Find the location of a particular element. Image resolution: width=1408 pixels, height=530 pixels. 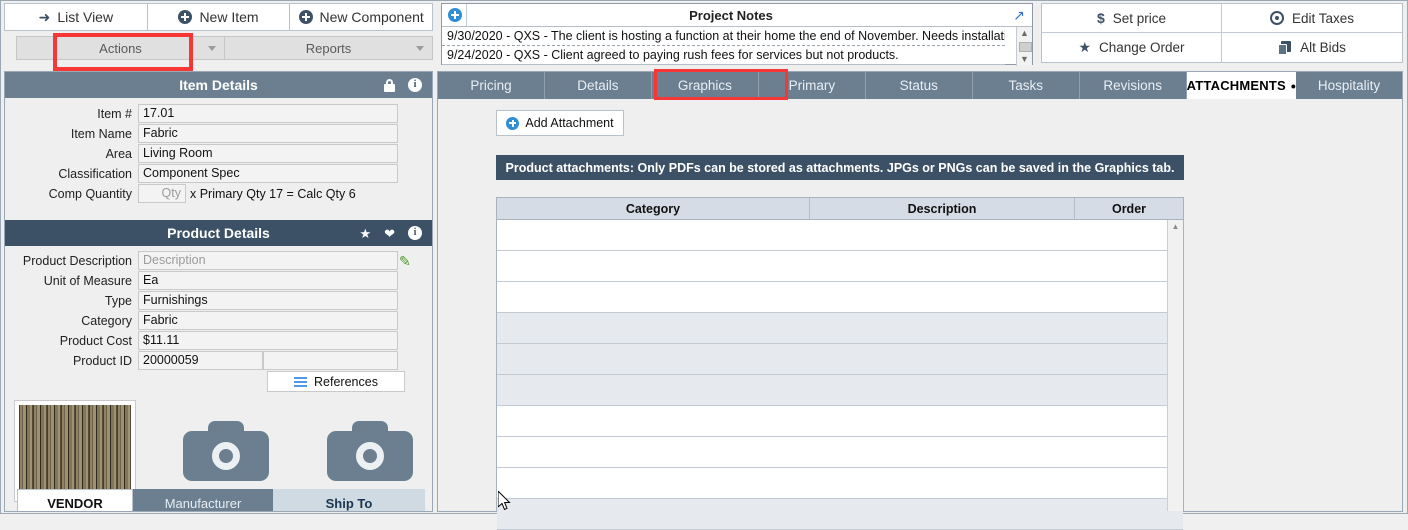

tab-ship-to: Ship To is located at coordinates (349, 500).